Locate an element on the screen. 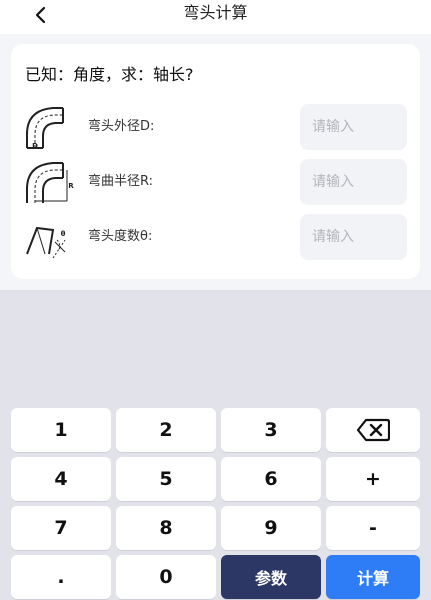  key-9: 9 is located at coordinates (271, 528).